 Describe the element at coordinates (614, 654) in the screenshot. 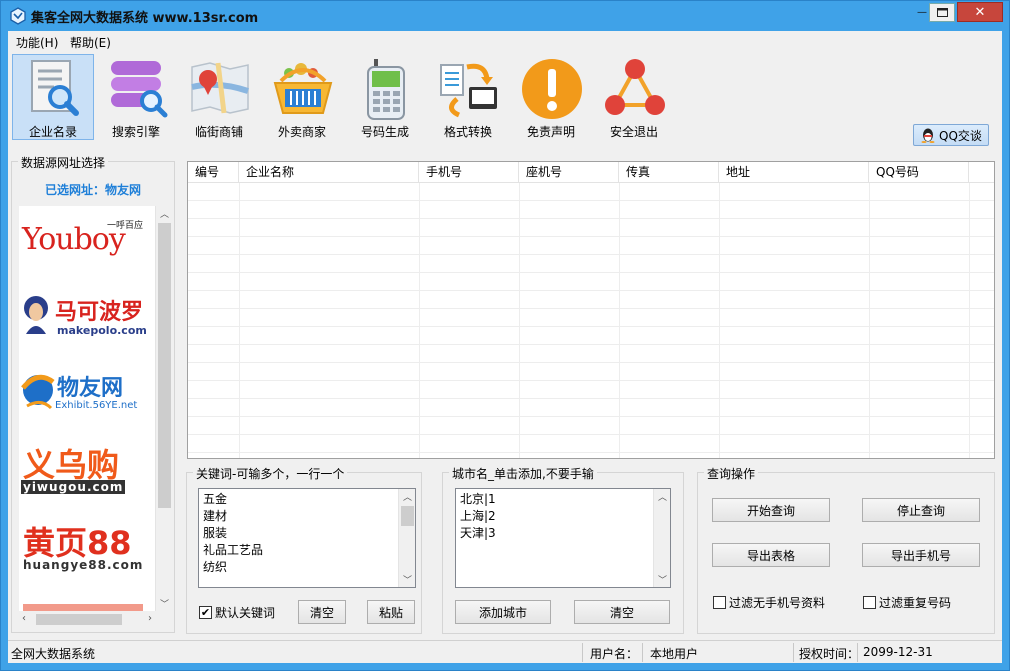

I see `status-user-label: 用户名：` at that location.